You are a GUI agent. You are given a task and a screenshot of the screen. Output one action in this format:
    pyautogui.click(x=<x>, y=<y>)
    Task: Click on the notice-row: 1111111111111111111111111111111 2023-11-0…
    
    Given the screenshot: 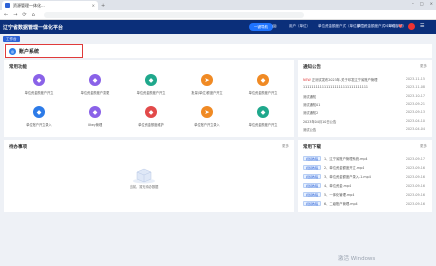 What is the action you would take?
    pyautogui.click(x=364, y=87)
    